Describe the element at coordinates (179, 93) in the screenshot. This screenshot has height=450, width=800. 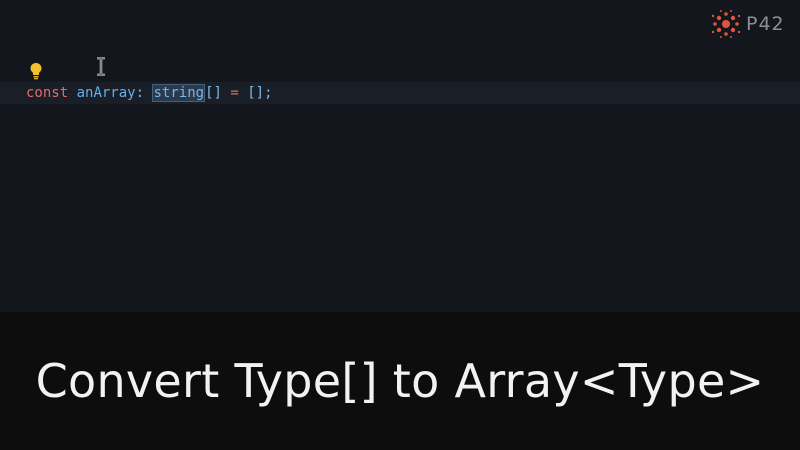
I see `selected-type: string` at that location.